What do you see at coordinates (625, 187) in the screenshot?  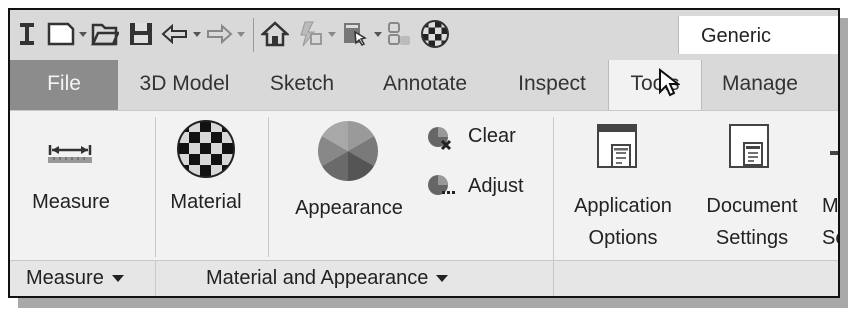 I see `application-options-button: Application Options` at bounding box center [625, 187].